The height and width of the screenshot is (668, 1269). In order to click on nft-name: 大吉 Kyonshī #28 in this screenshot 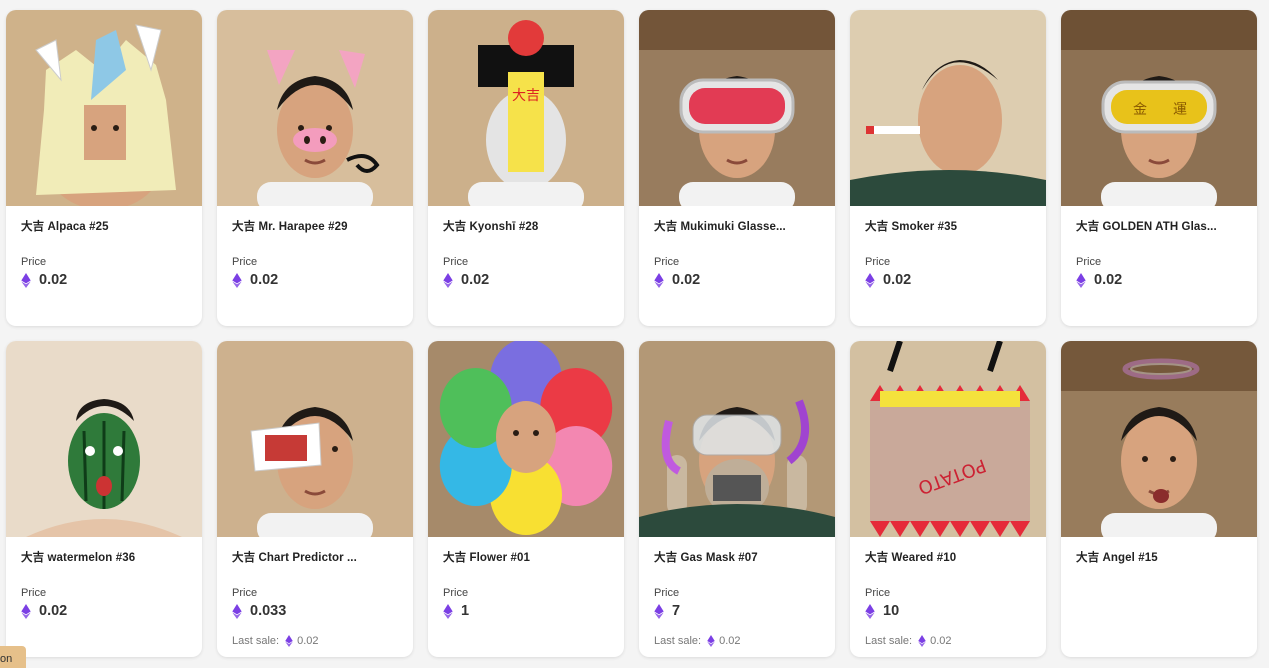, I will do `click(525, 226)`.